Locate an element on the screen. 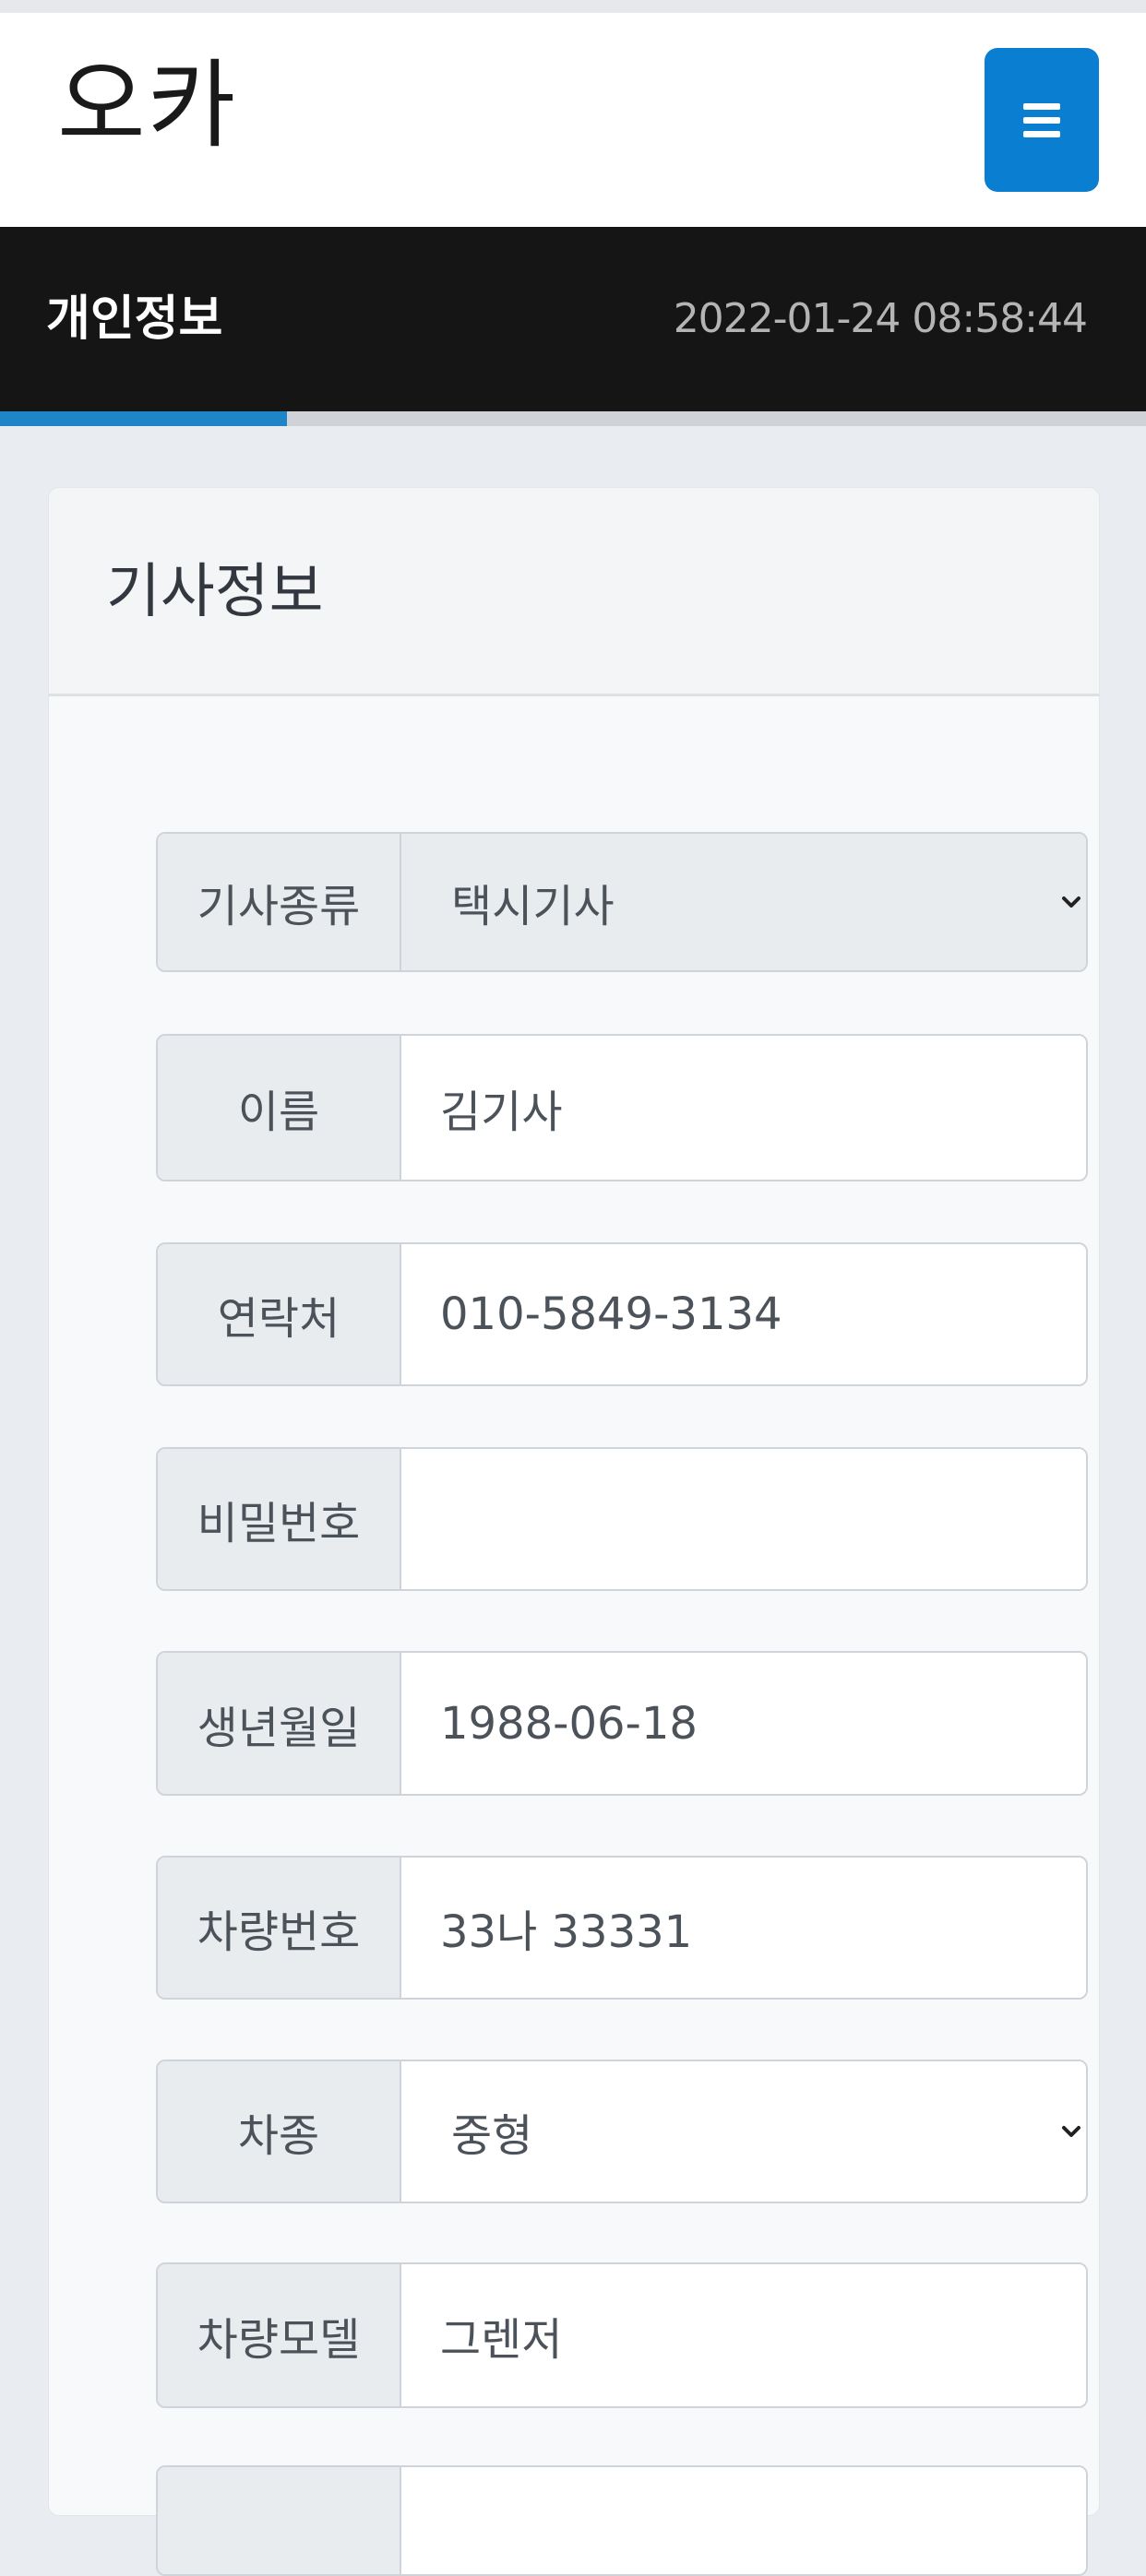  vehicle-model-label: 차량모델 is located at coordinates (280, 2335).